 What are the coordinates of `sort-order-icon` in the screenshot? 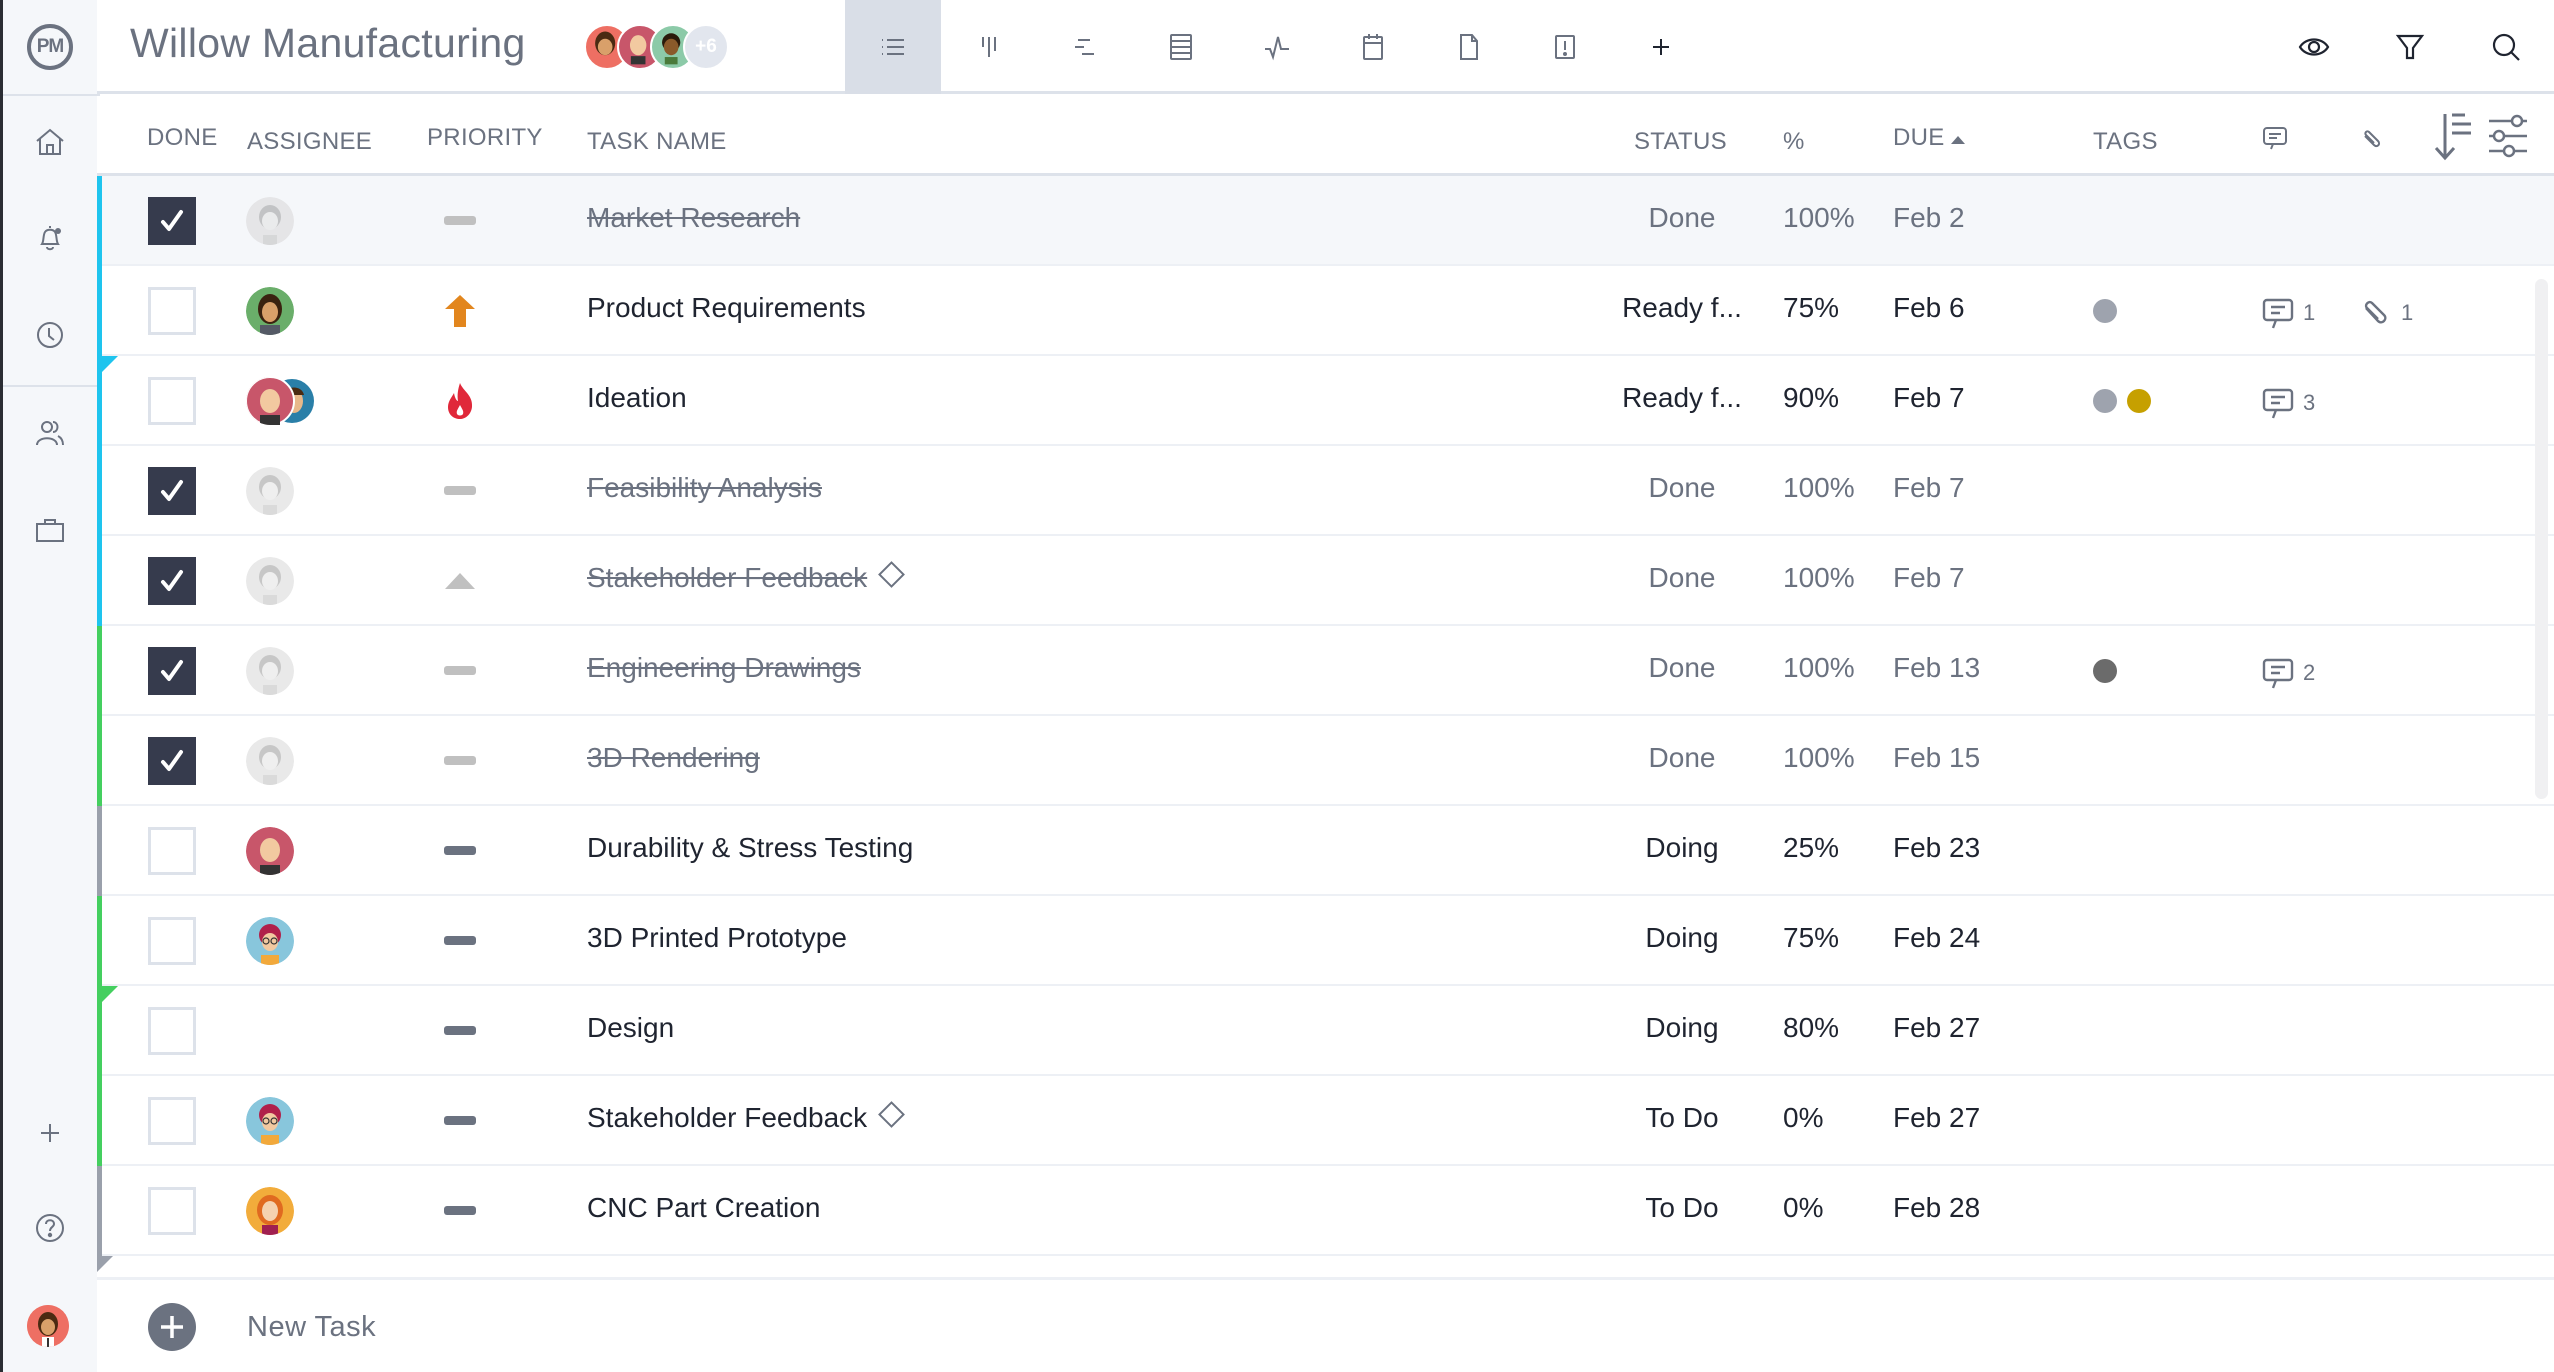 It's located at (2455, 138).